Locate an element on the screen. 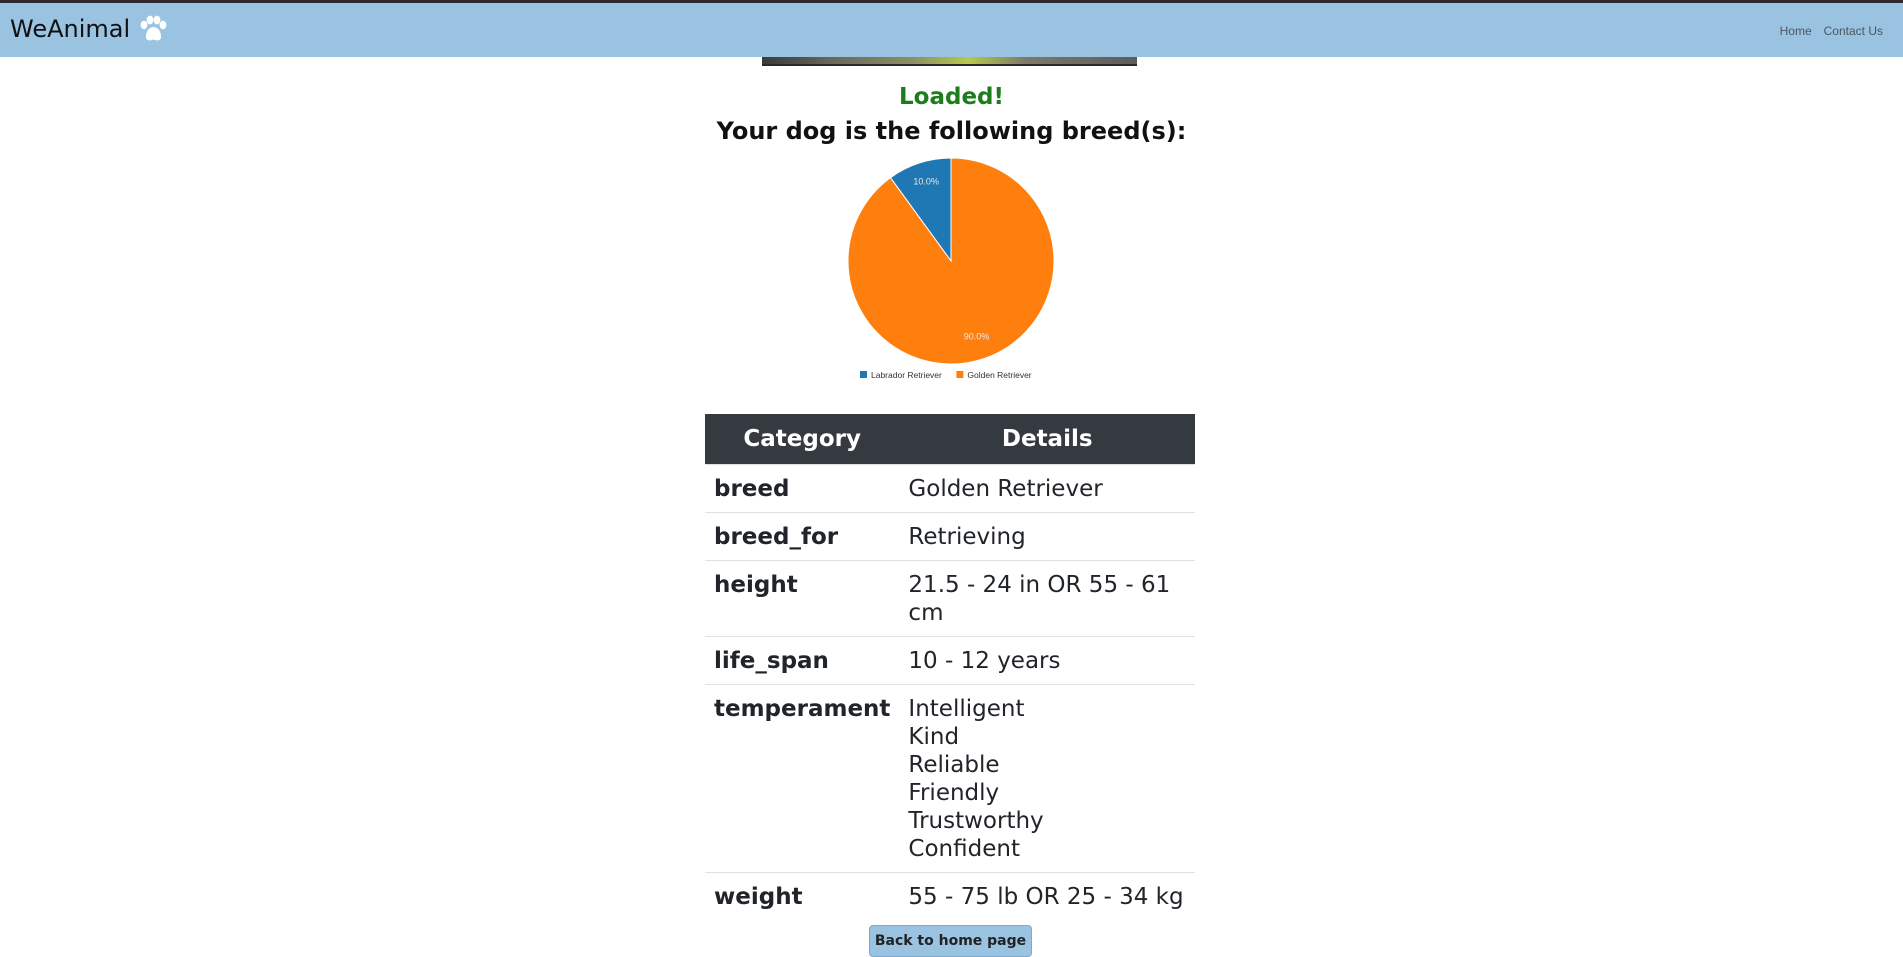 The image size is (1903, 957). detail-line: Kind is located at coordinates (934, 737).